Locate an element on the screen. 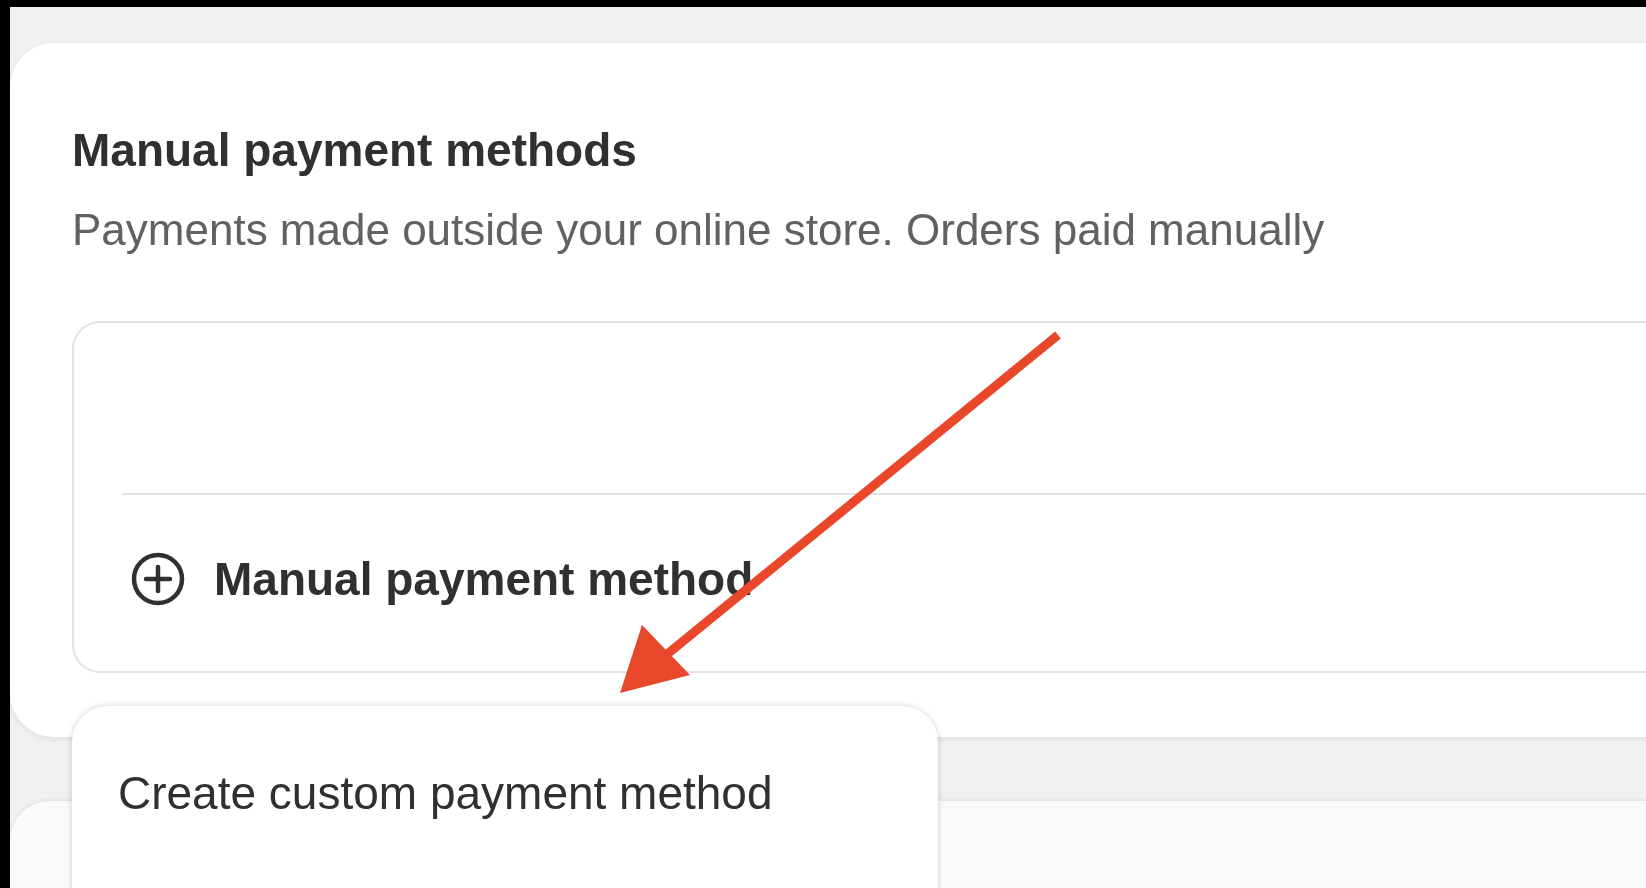 The width and height of the screenshot is (1646, 888). section-description: Payments made outside your online store. Orders paid manually is located at coordinates (699, 230).